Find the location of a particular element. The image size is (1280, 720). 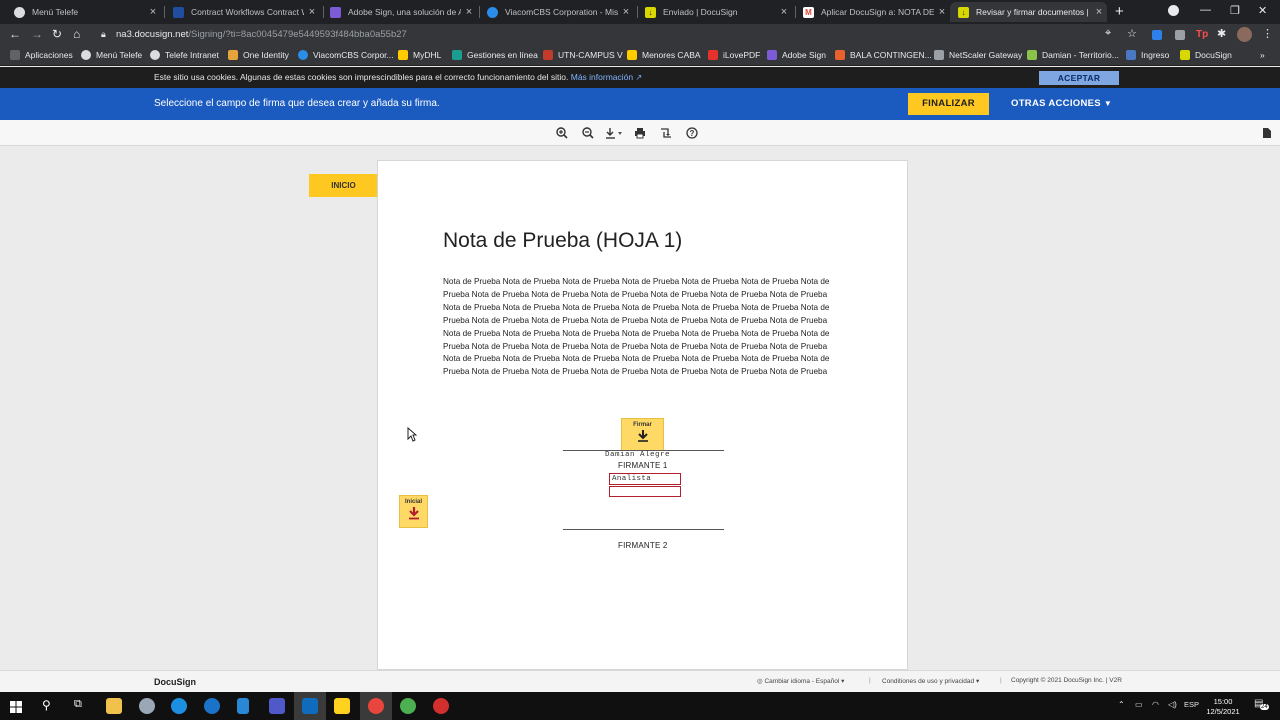

system-clock: 15:00 12/5/2021 is located at coordinates (1223, 707).